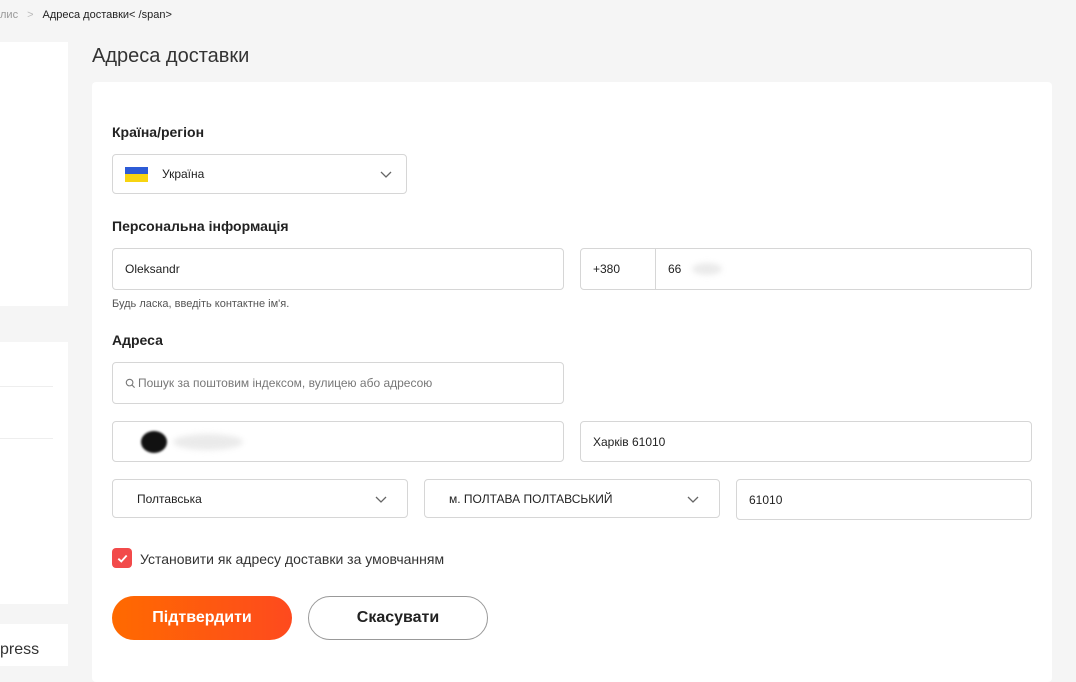 The width and height of the screenshot is (1076, 682). I want to click on page-title: Адреса доставки, so click(171, 56).